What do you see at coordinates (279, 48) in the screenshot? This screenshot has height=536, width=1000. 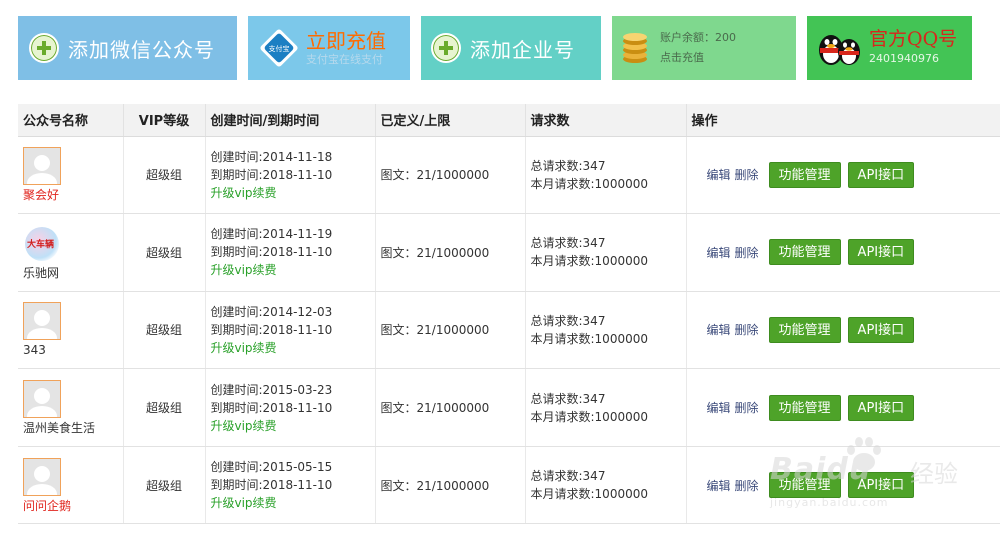 I see `alipay-icon: 支付宝` at bounding box center [279, 48].